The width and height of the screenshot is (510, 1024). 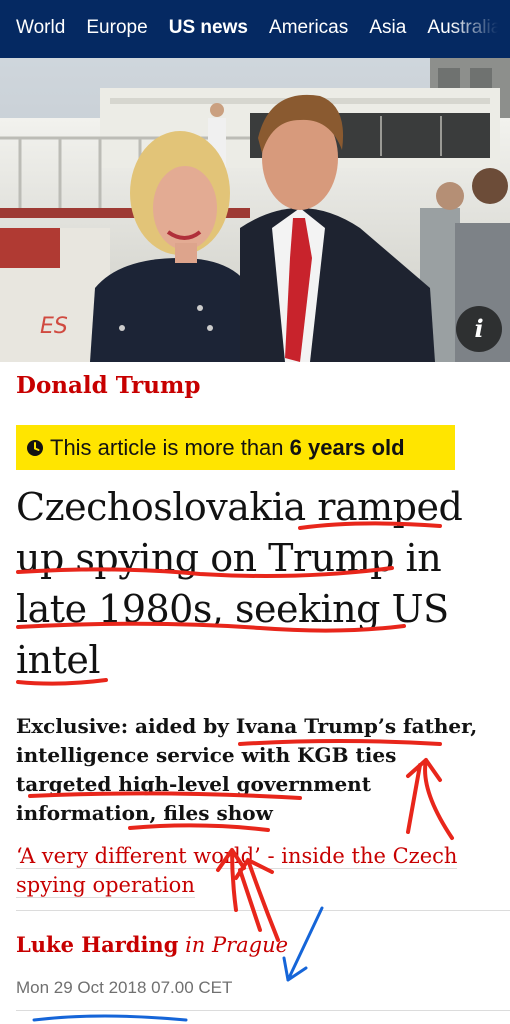 What do you see at coordinates (110, 1018) in the screenshot?
I see `underline-date` at bounding box center [110, 1018].